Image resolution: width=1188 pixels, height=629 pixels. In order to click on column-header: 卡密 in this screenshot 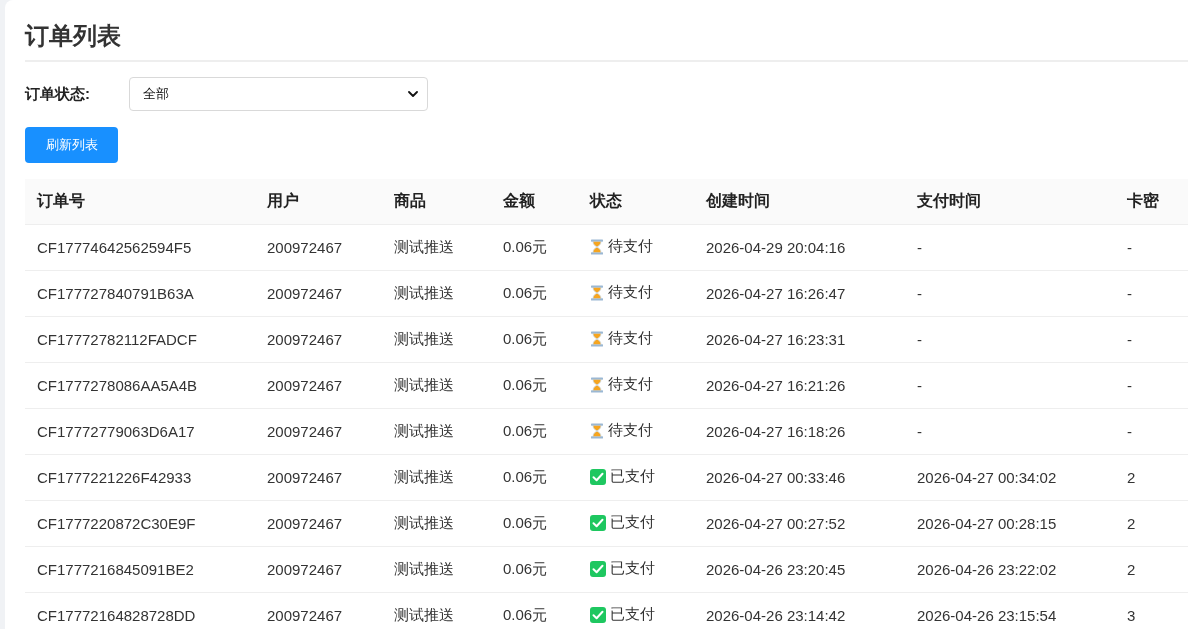, I will do `click(1151, 202)`.